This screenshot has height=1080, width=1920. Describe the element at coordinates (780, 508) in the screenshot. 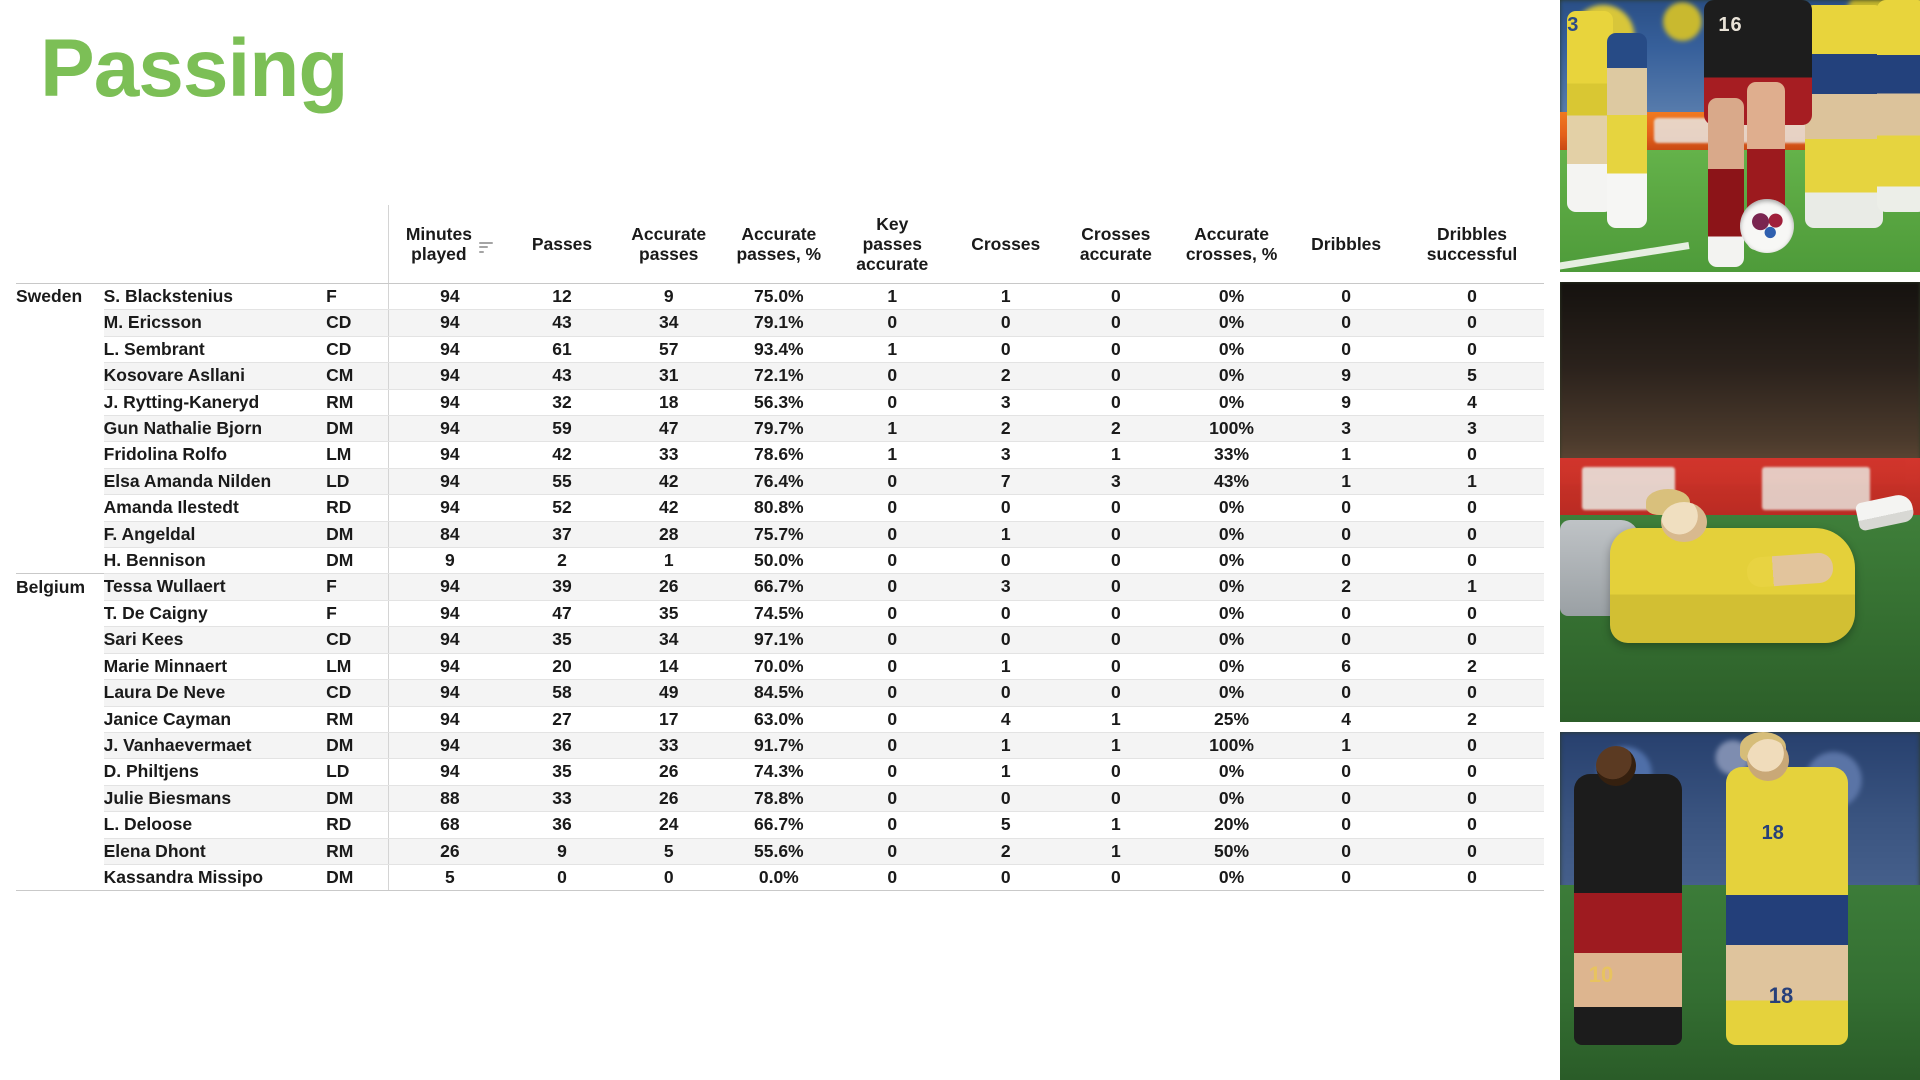

I see `table-row: Amanda Ilestedt RD 94 52 42 80.8% 0 0 0 0% 0 0` at that location.